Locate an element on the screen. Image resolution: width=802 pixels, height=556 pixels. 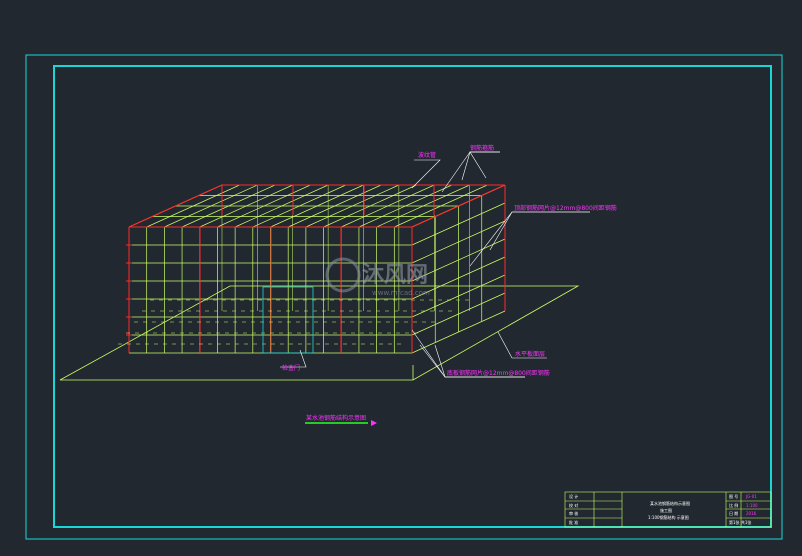
label-bottom-rebar: 底板钢筋网片@12mm@800间距钢筋 is located at coordinates (498, 373).